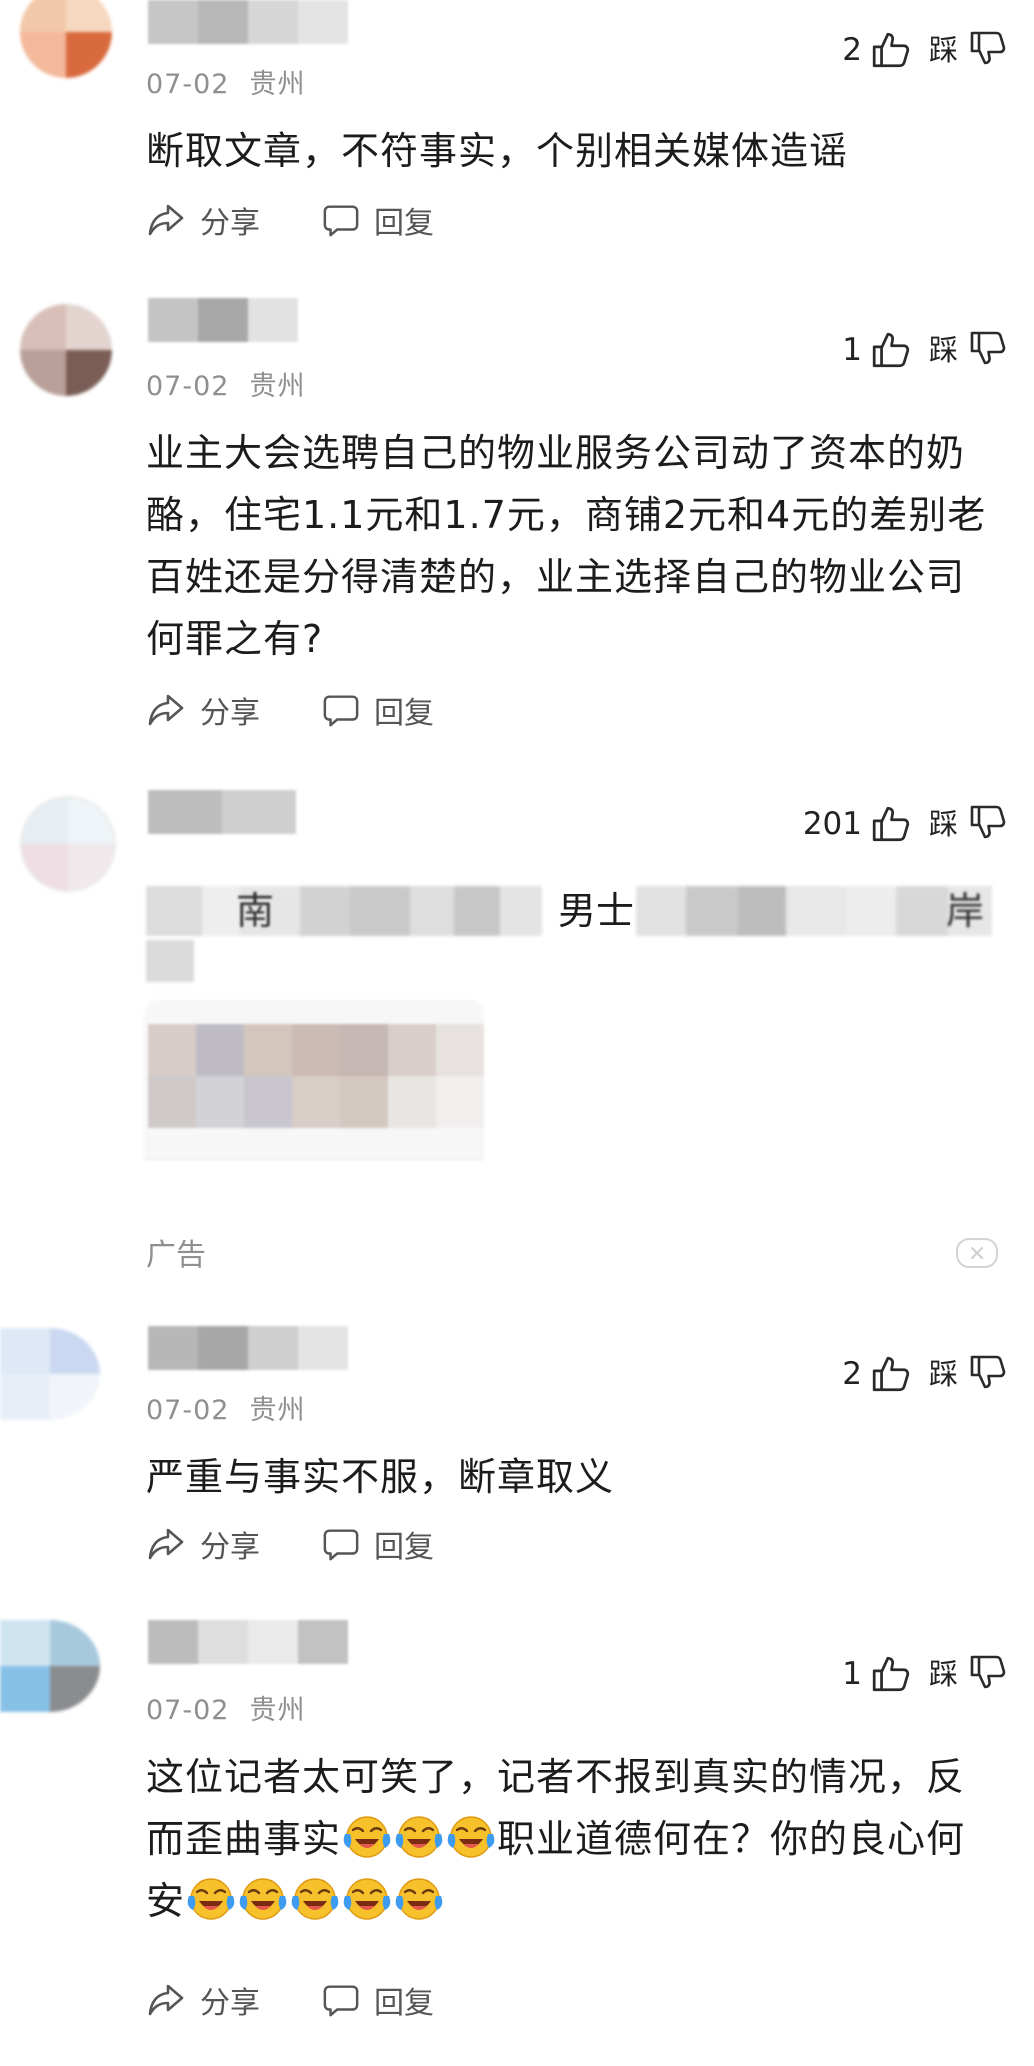 The height and width of the screenshot is (2066, 1034). Describe the element at coordinates (572, 1839) in the screenshot. I see `comment-text: 这位记者太可笑了，记者不报到真实的情况，反而歪曲事实 职业道德何在？你的良心何安` at that location.